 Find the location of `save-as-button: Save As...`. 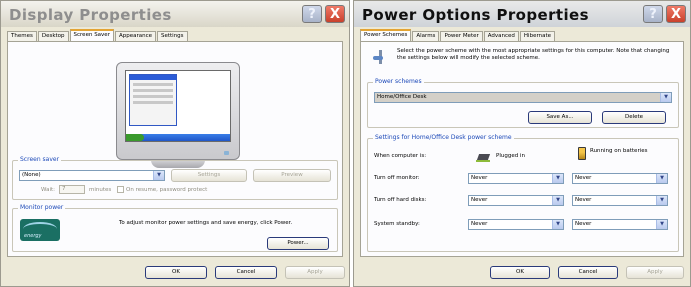

save-as-button: Save As... is located at coordinates (560, 117).